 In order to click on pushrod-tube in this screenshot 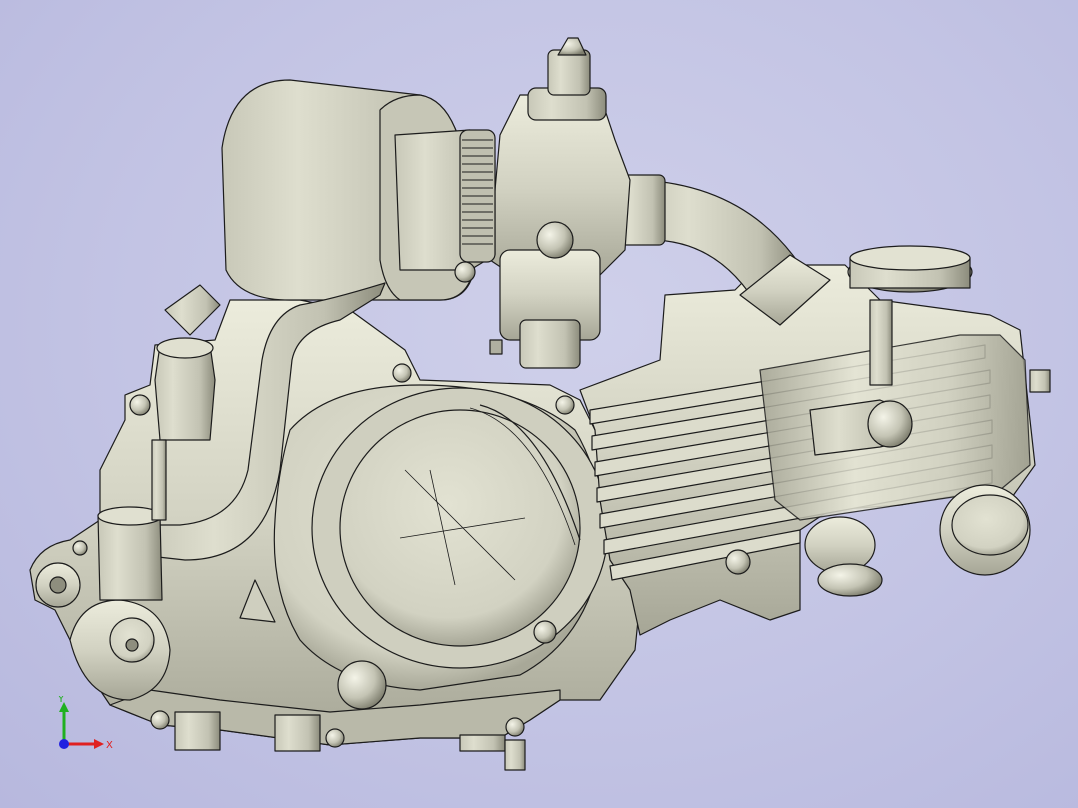, I will do `click(159, 480)`.